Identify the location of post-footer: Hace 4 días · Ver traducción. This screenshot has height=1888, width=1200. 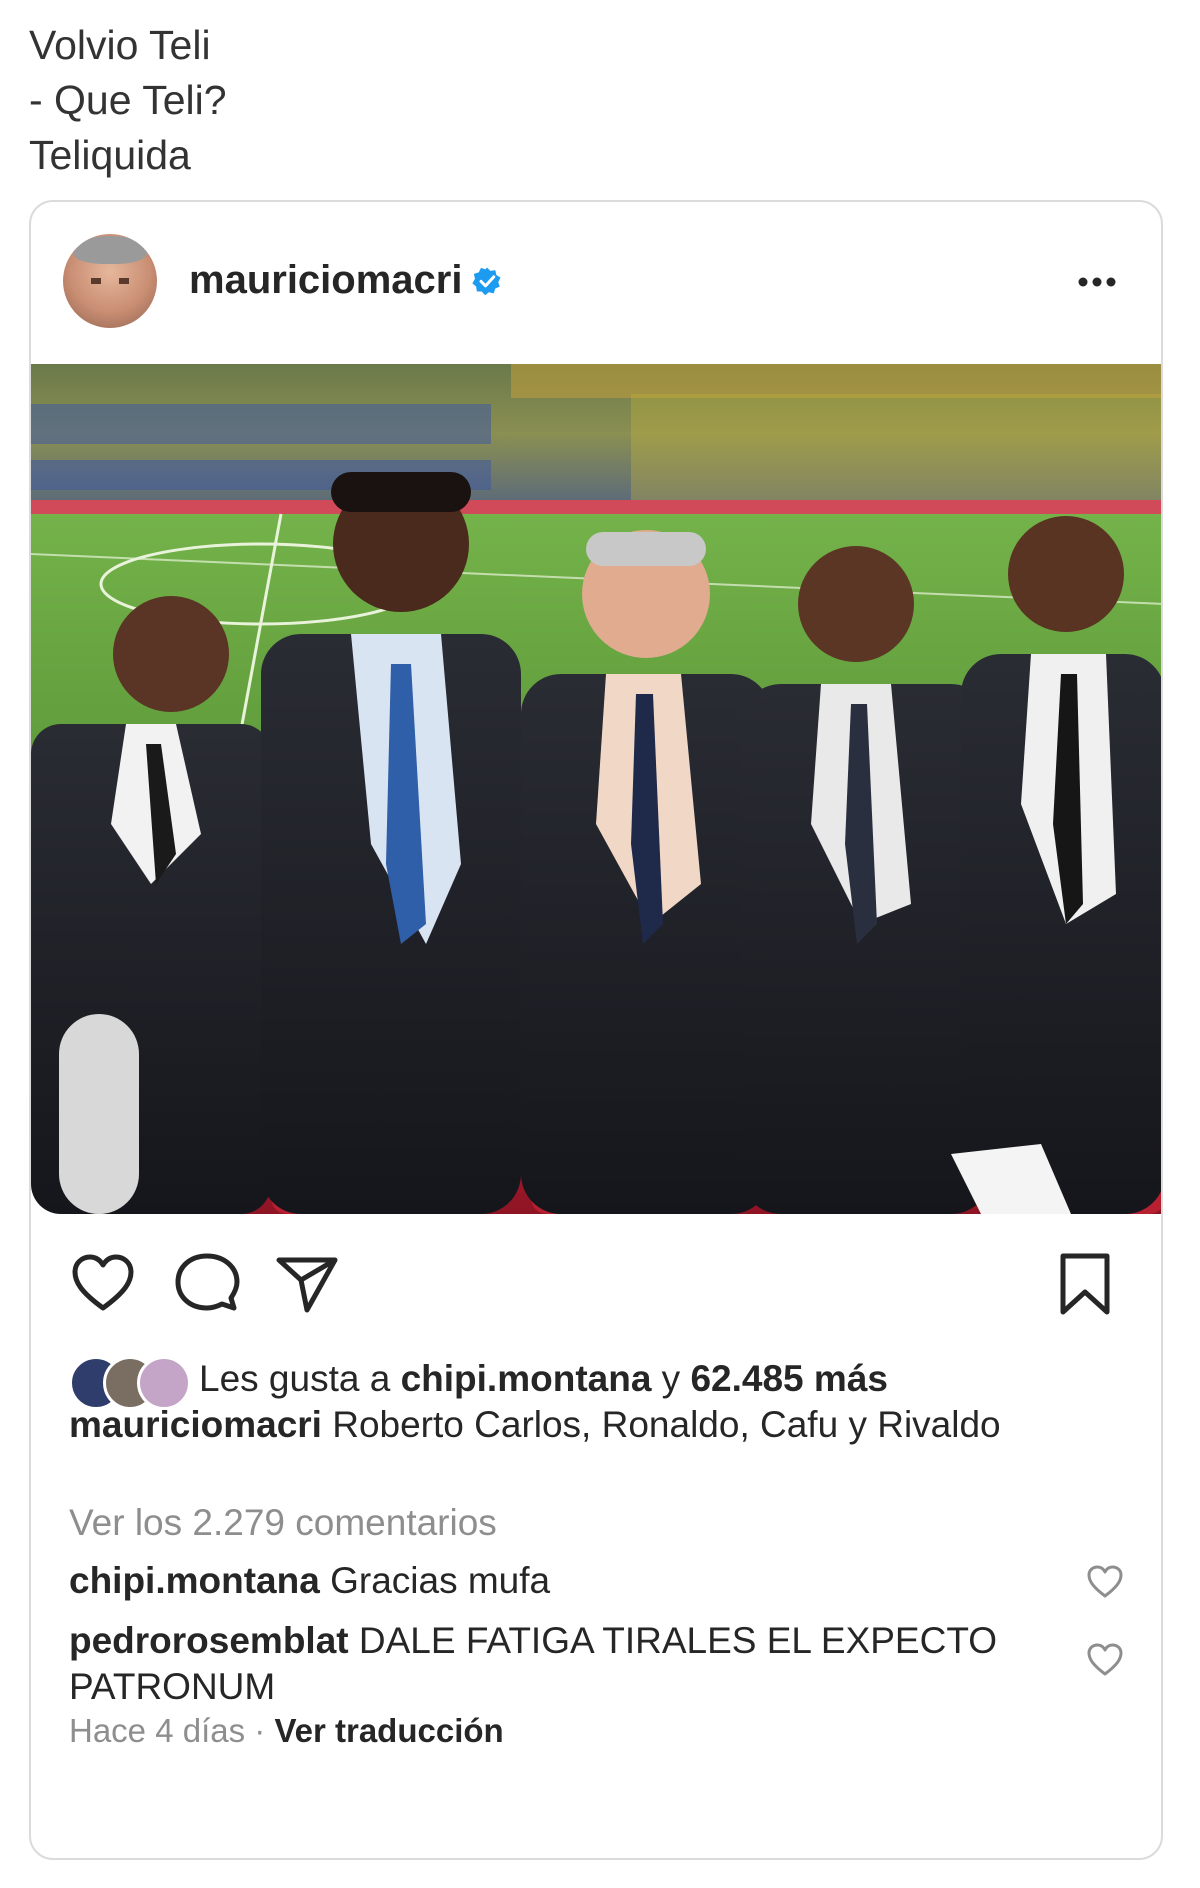
(286, 1731).